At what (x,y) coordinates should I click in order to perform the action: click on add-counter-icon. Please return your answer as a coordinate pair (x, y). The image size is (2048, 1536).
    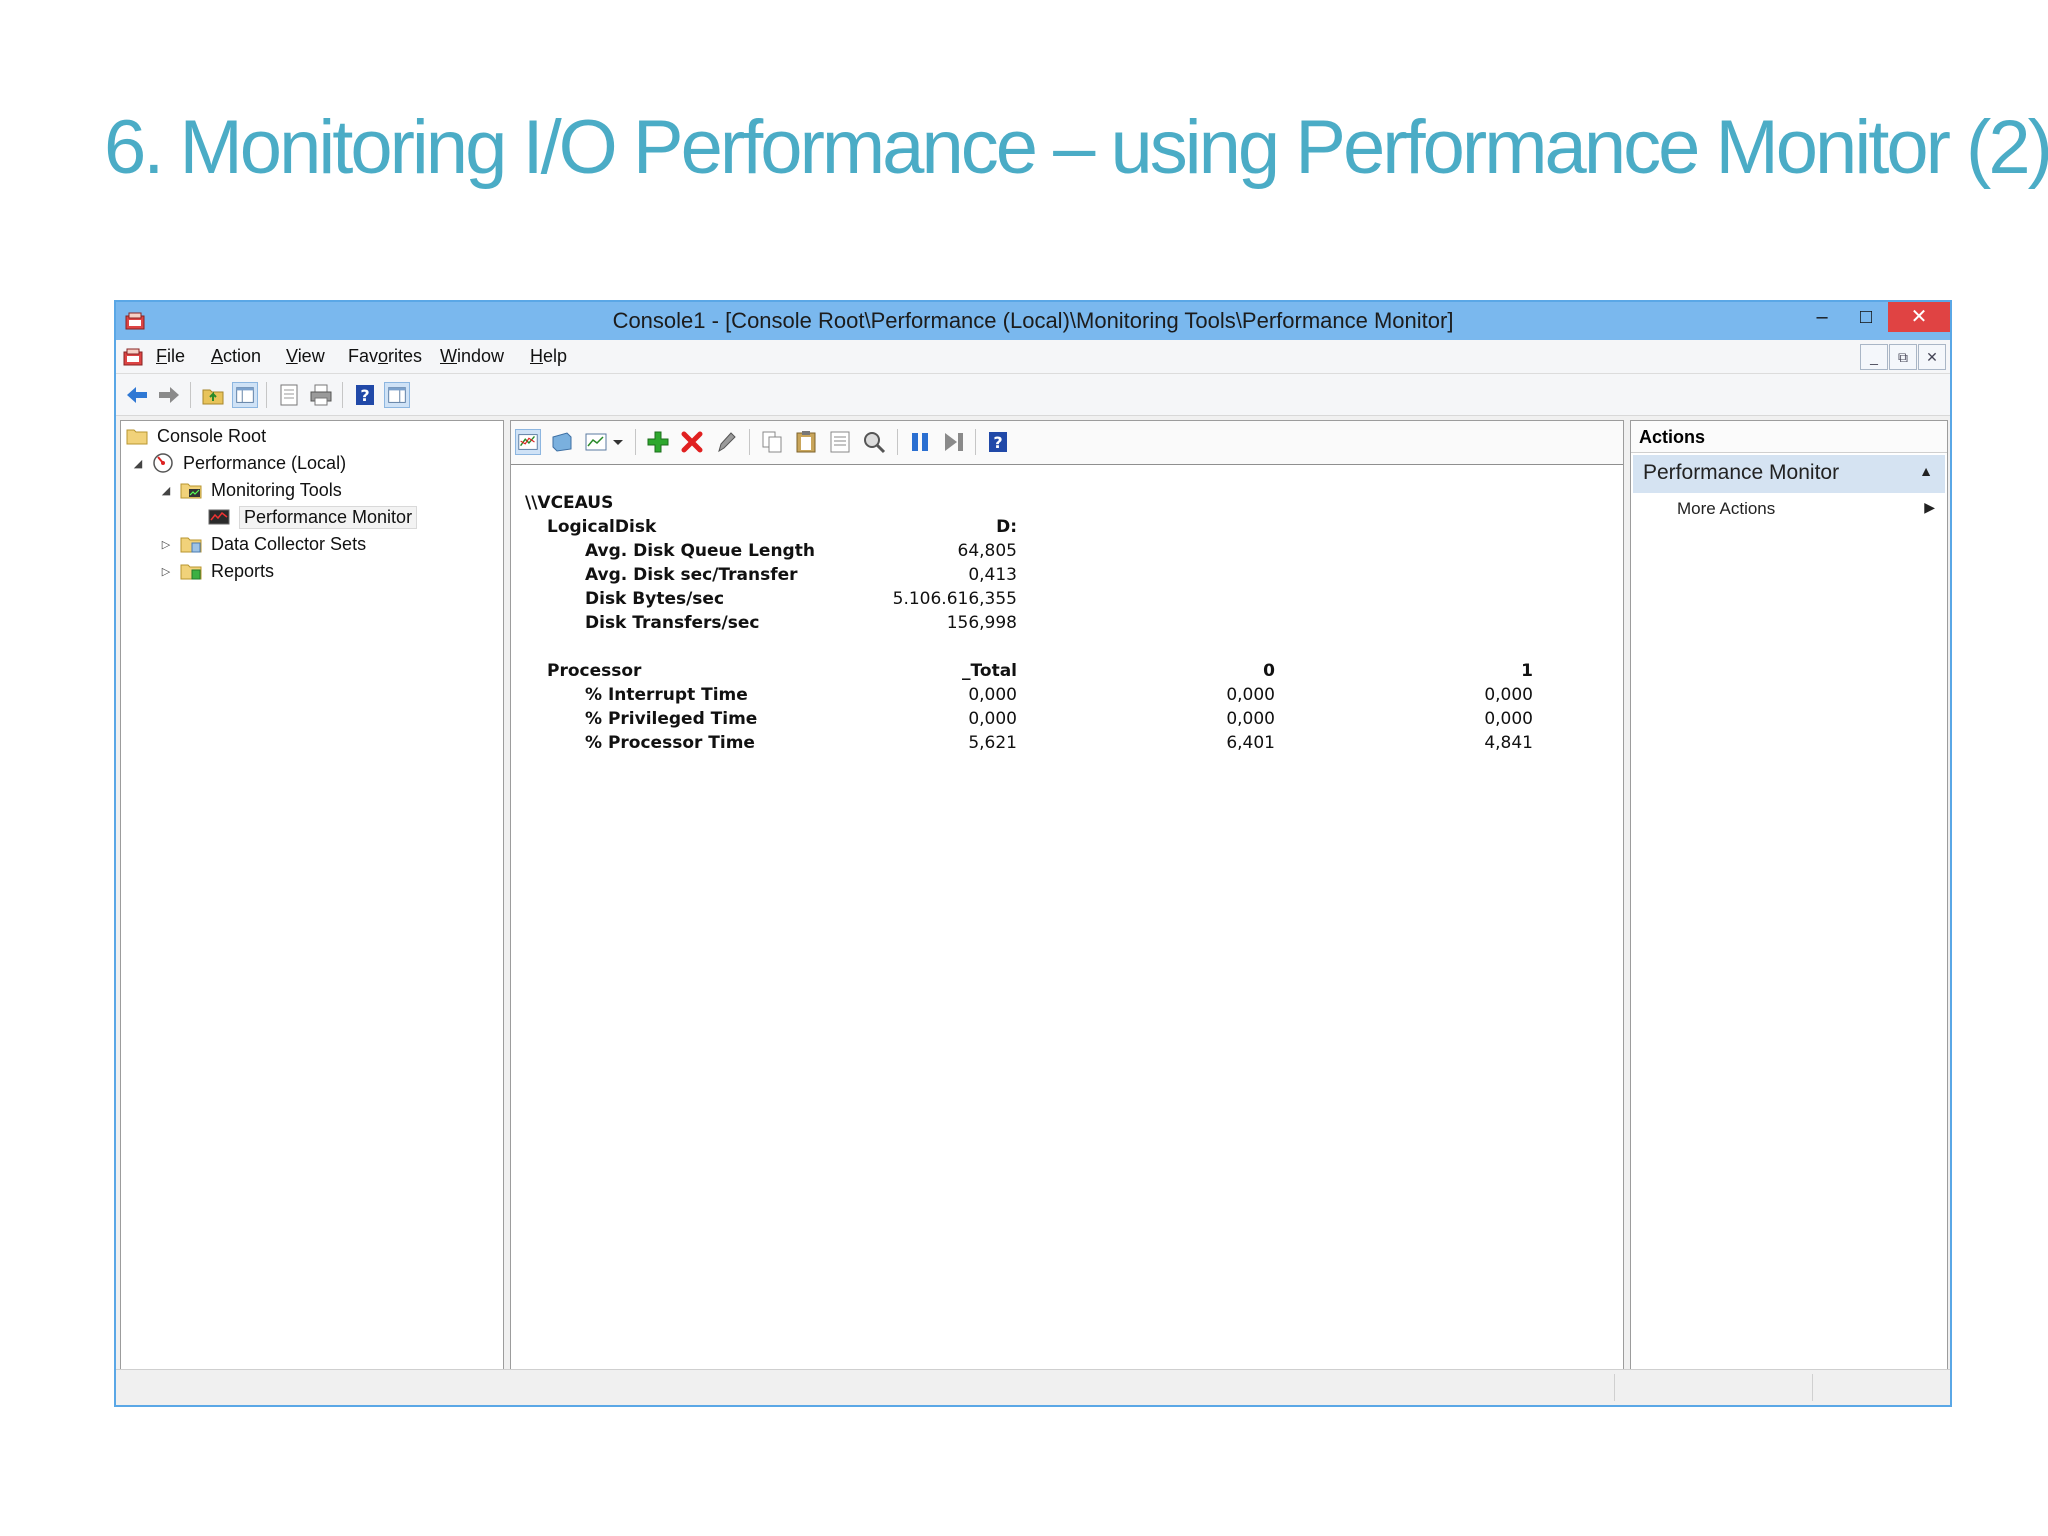
    Looking at the image, I should click on (658, 442).